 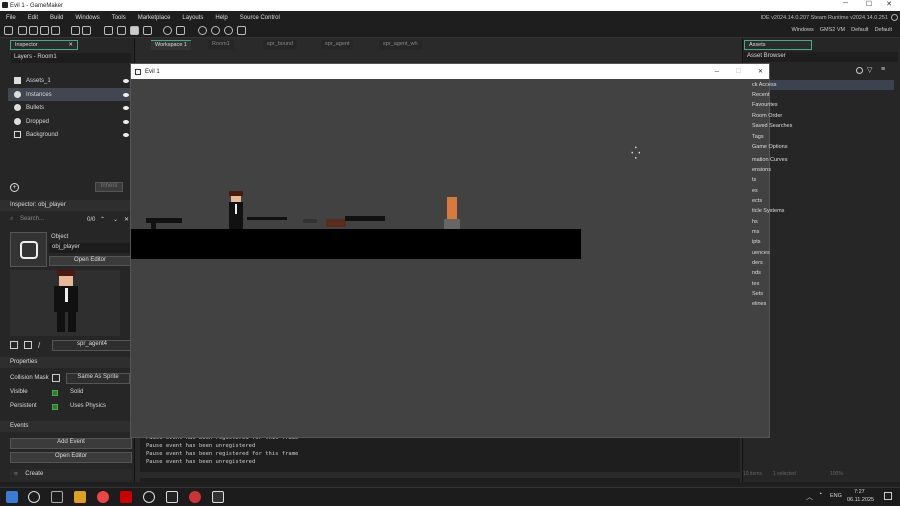 I want to click on add-layer-icon: +, so click(x=14, y=187).